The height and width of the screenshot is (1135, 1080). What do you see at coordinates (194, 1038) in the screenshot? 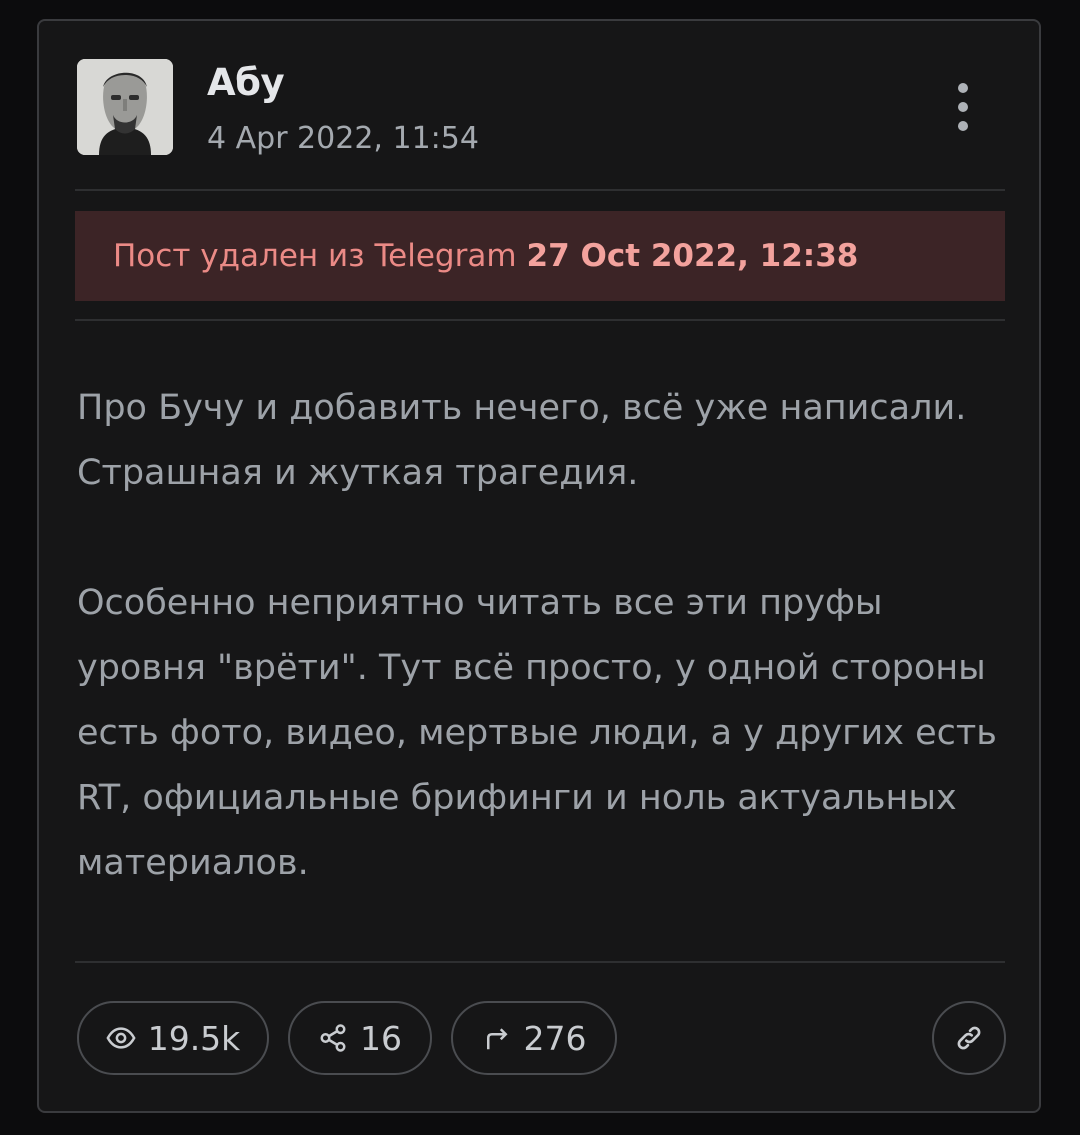
I see `views-count: 19.5k` at bounding box center [194, 1038].